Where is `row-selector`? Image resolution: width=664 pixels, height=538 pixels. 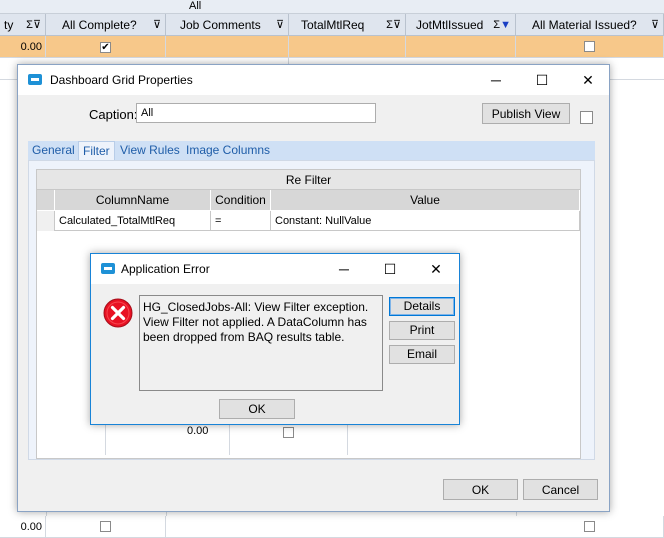 row-selector is located at coordinates (46, 221).